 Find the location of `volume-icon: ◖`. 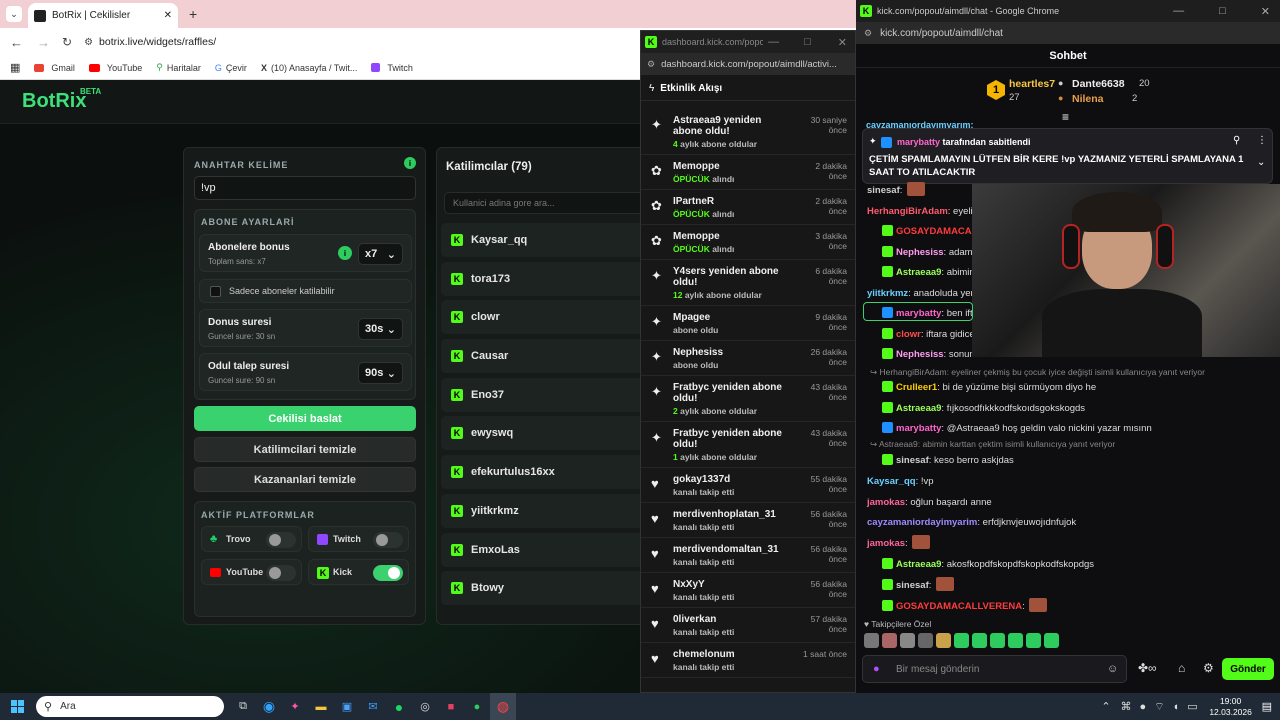

volume-icon: ◖ is located at coordinates (1176, 707).